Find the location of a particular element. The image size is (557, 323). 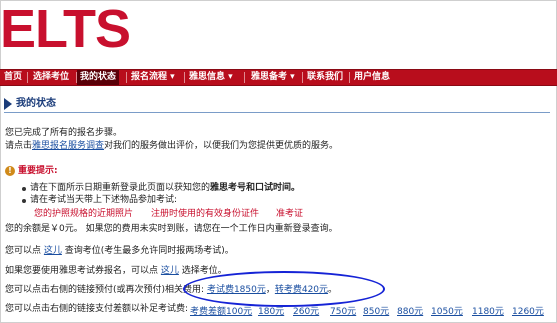

diff-fee-link: 750元 is located at coordinates (343, 310).